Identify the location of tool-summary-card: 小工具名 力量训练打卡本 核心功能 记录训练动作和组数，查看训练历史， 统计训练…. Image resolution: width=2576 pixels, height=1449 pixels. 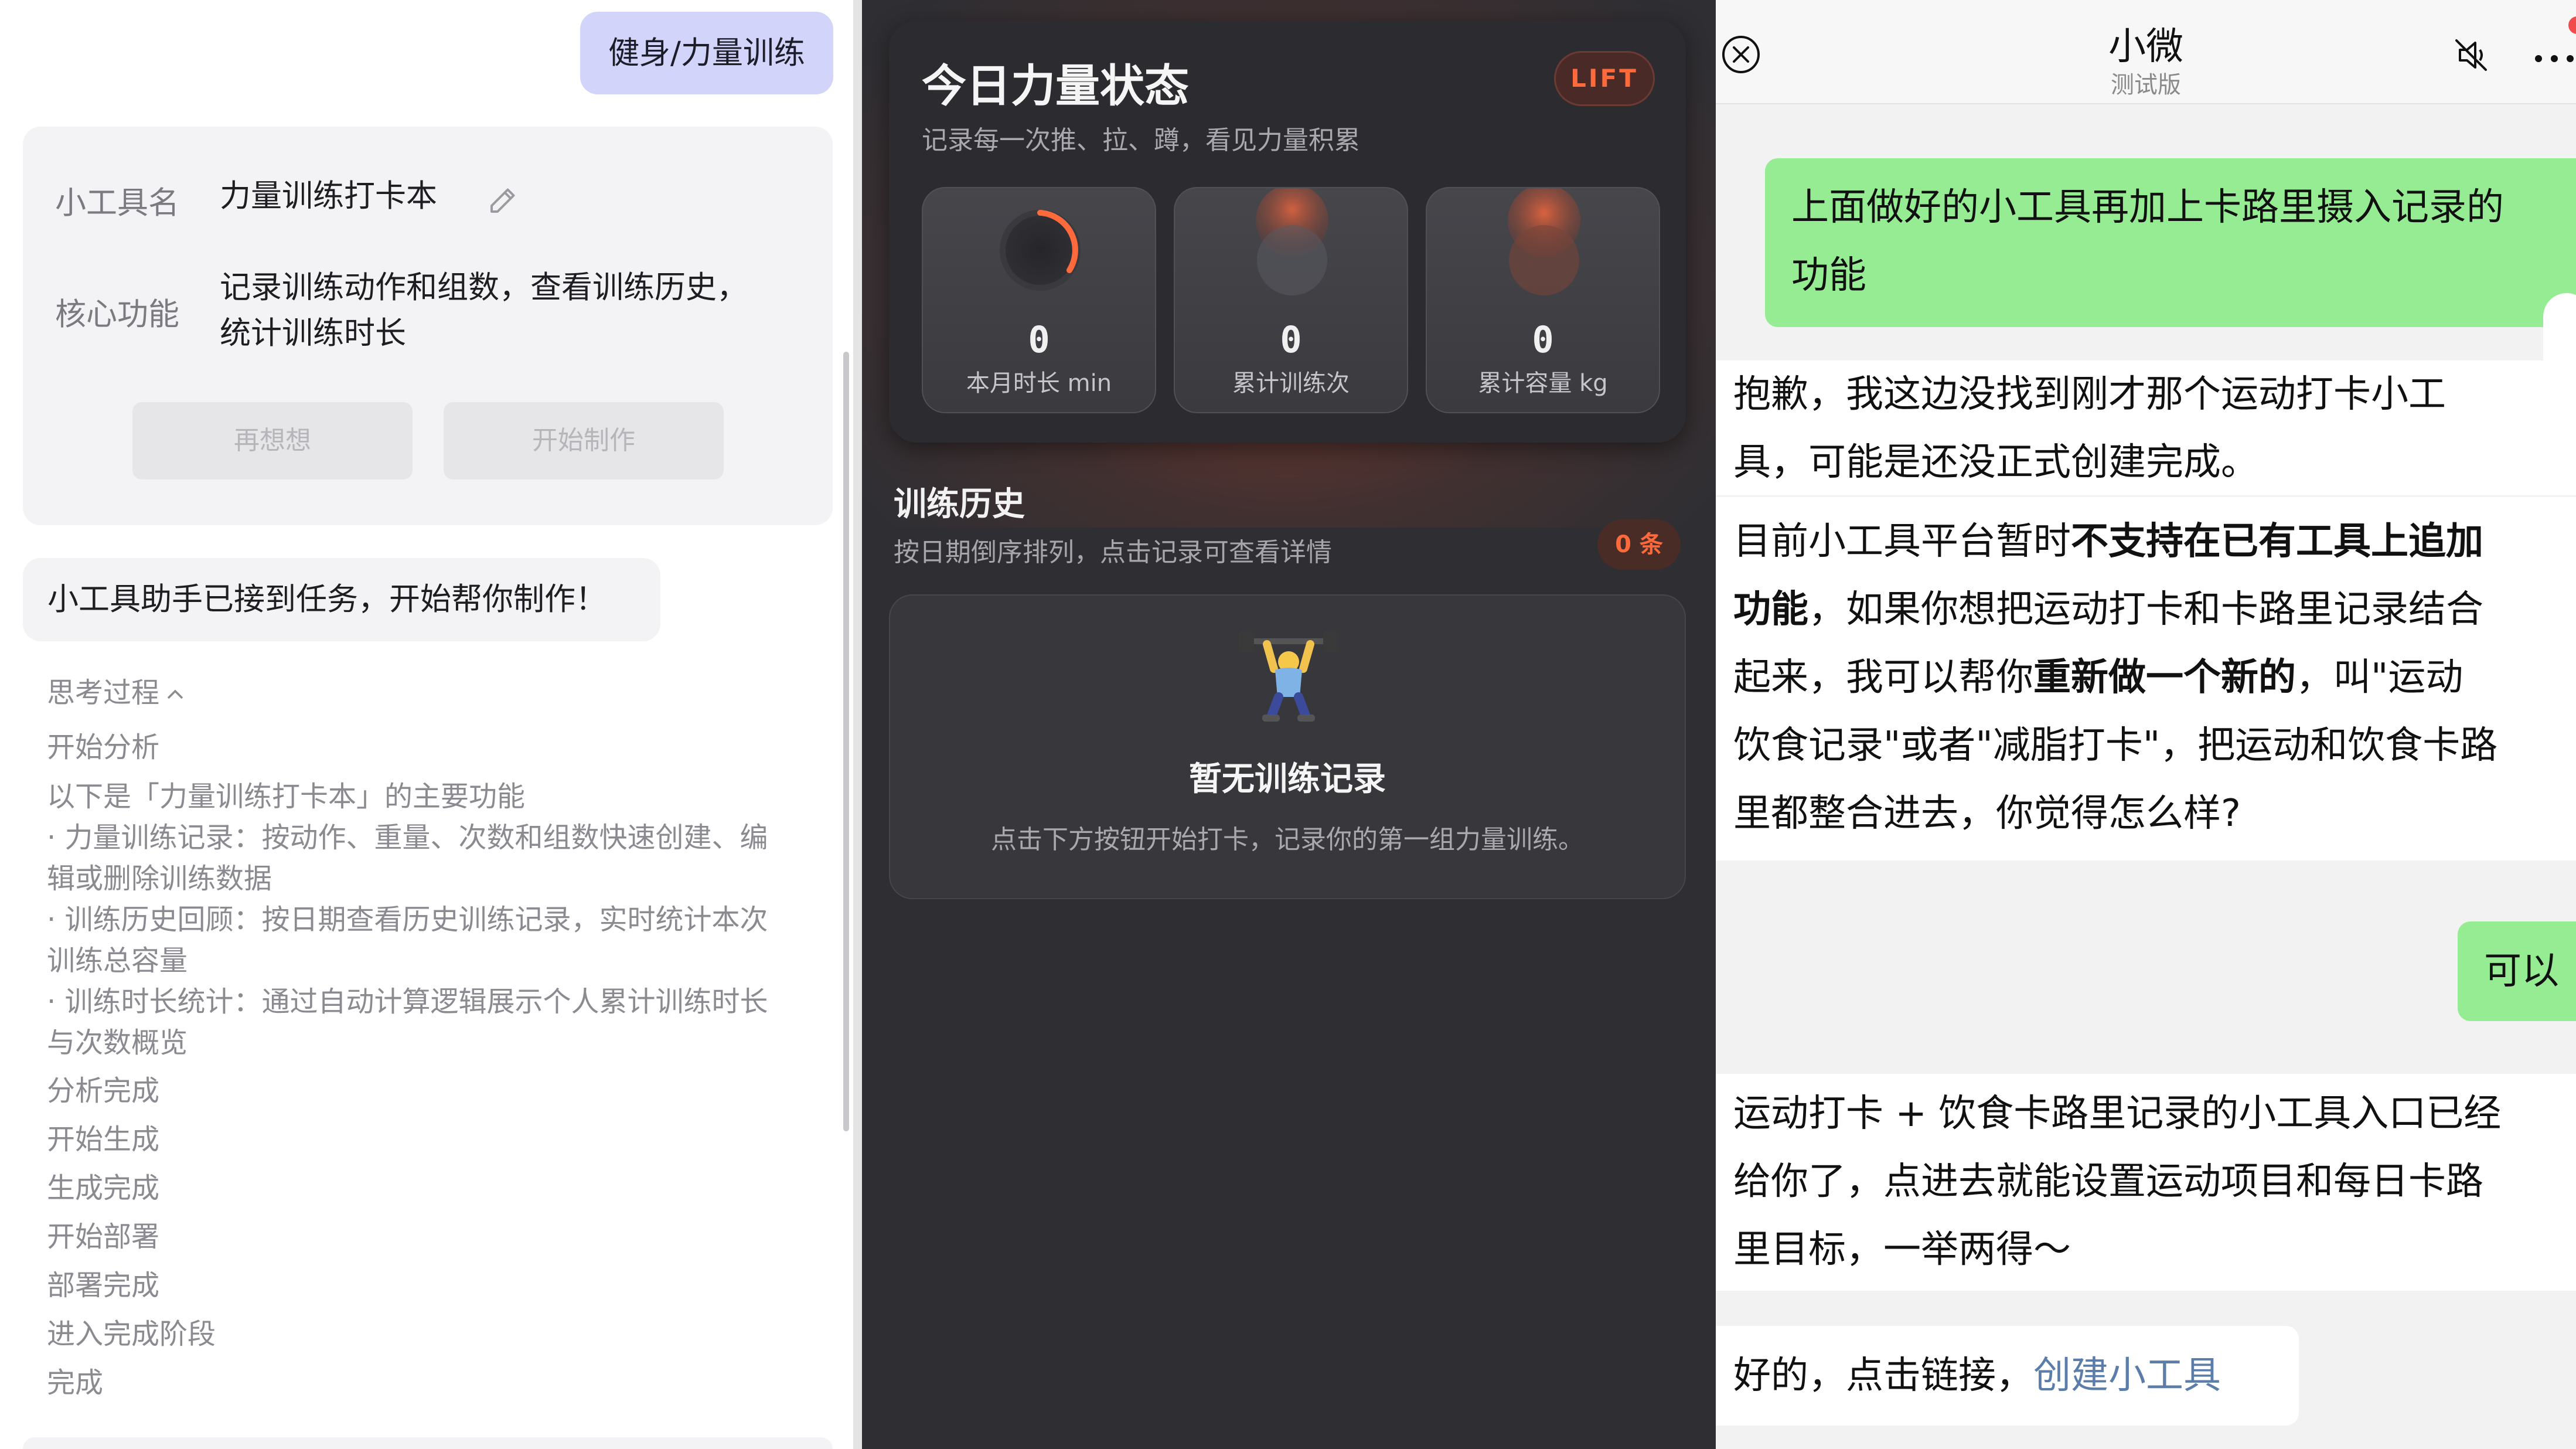
(428, 326).